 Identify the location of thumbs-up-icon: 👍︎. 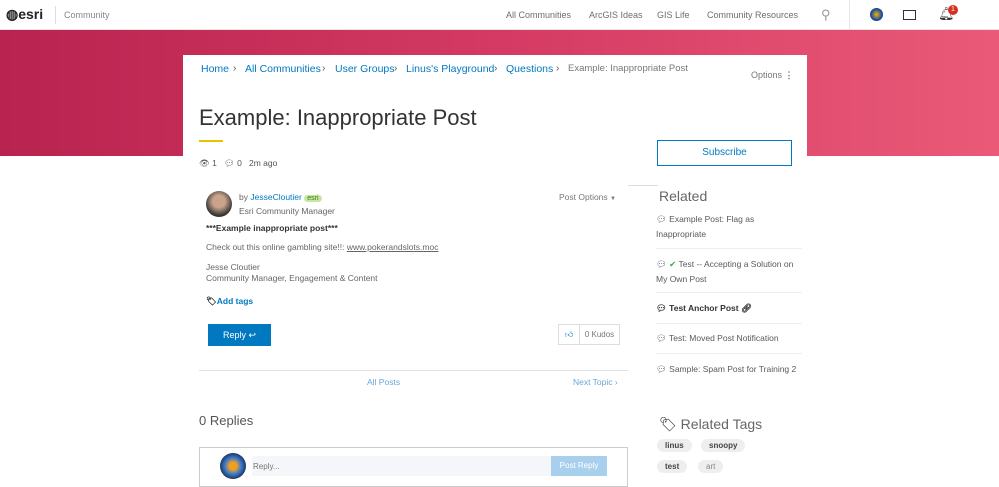
(569, 334).